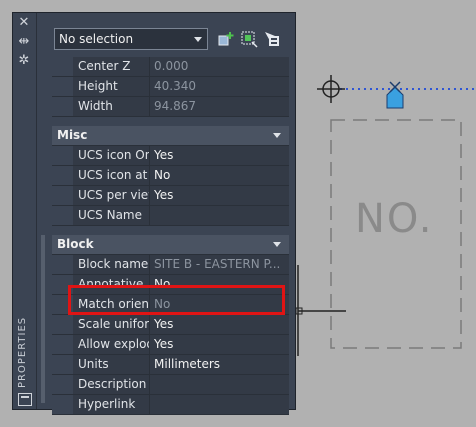 This screenshot has height=427, width=476. I want to click on property-value: No, so click(219, 175).